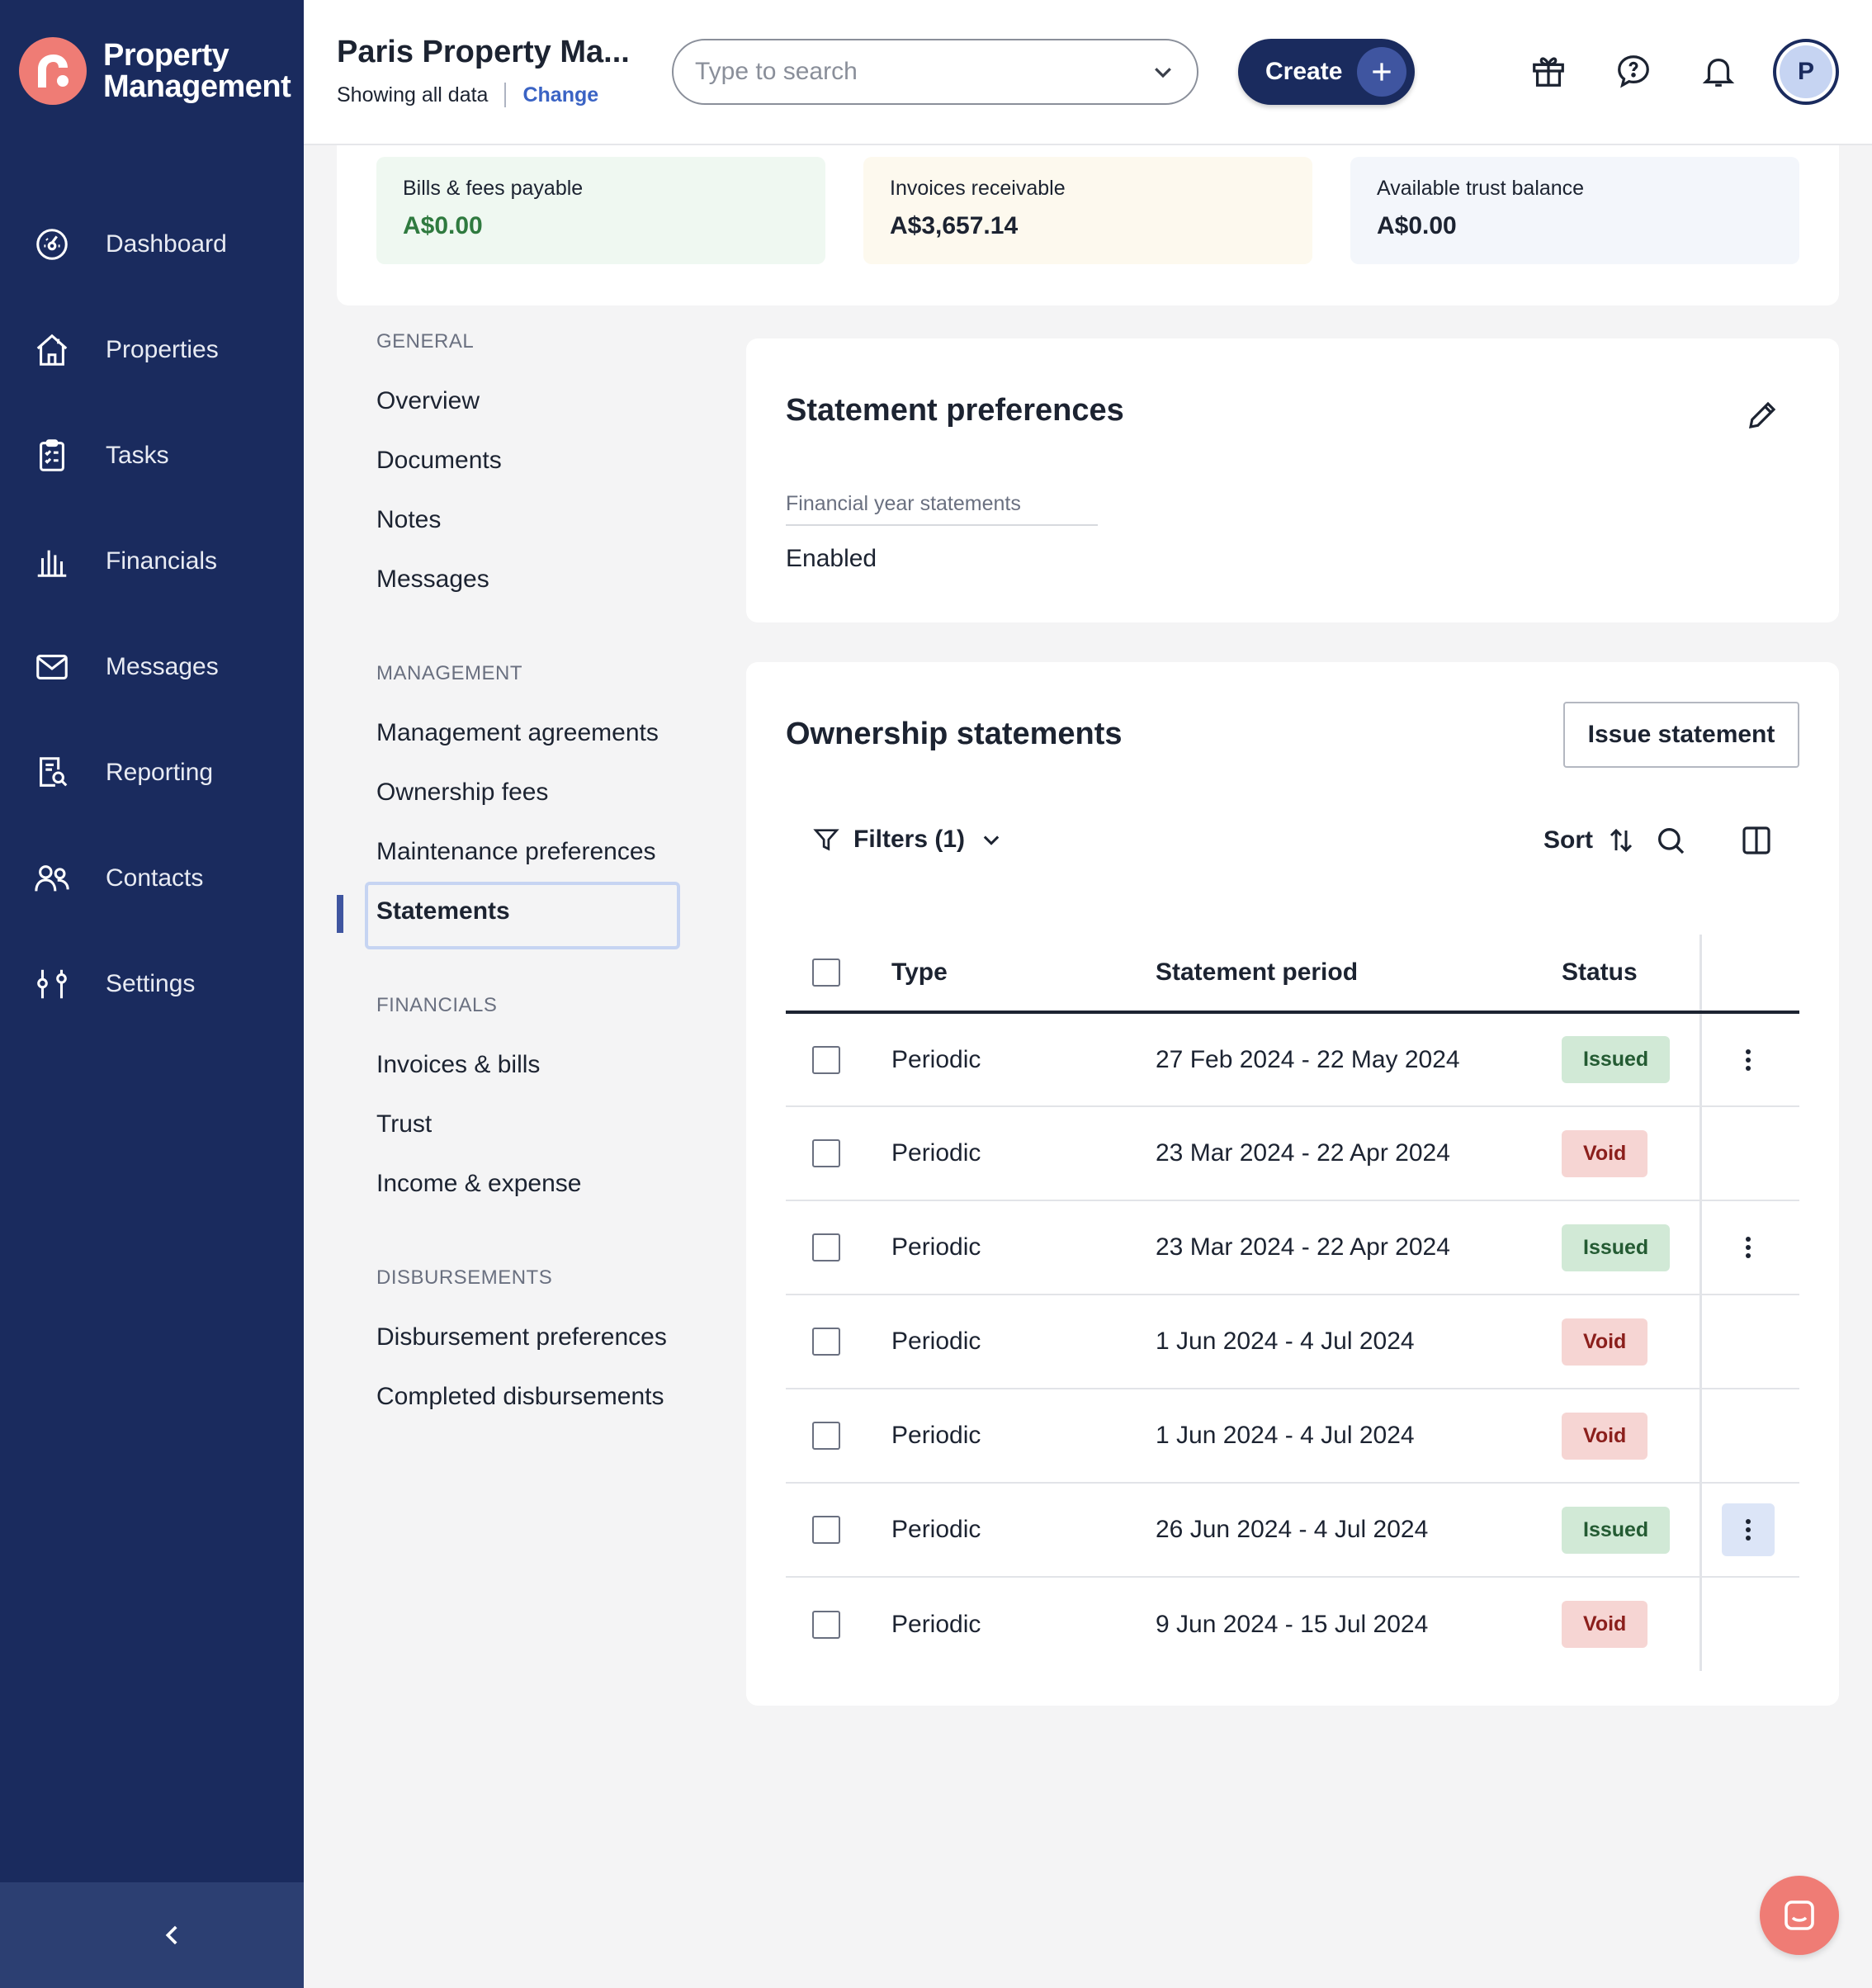  Describe the element at coordinates (518, 401) in the screenshot. I see `subnav-item-overview: Overview` at that location.